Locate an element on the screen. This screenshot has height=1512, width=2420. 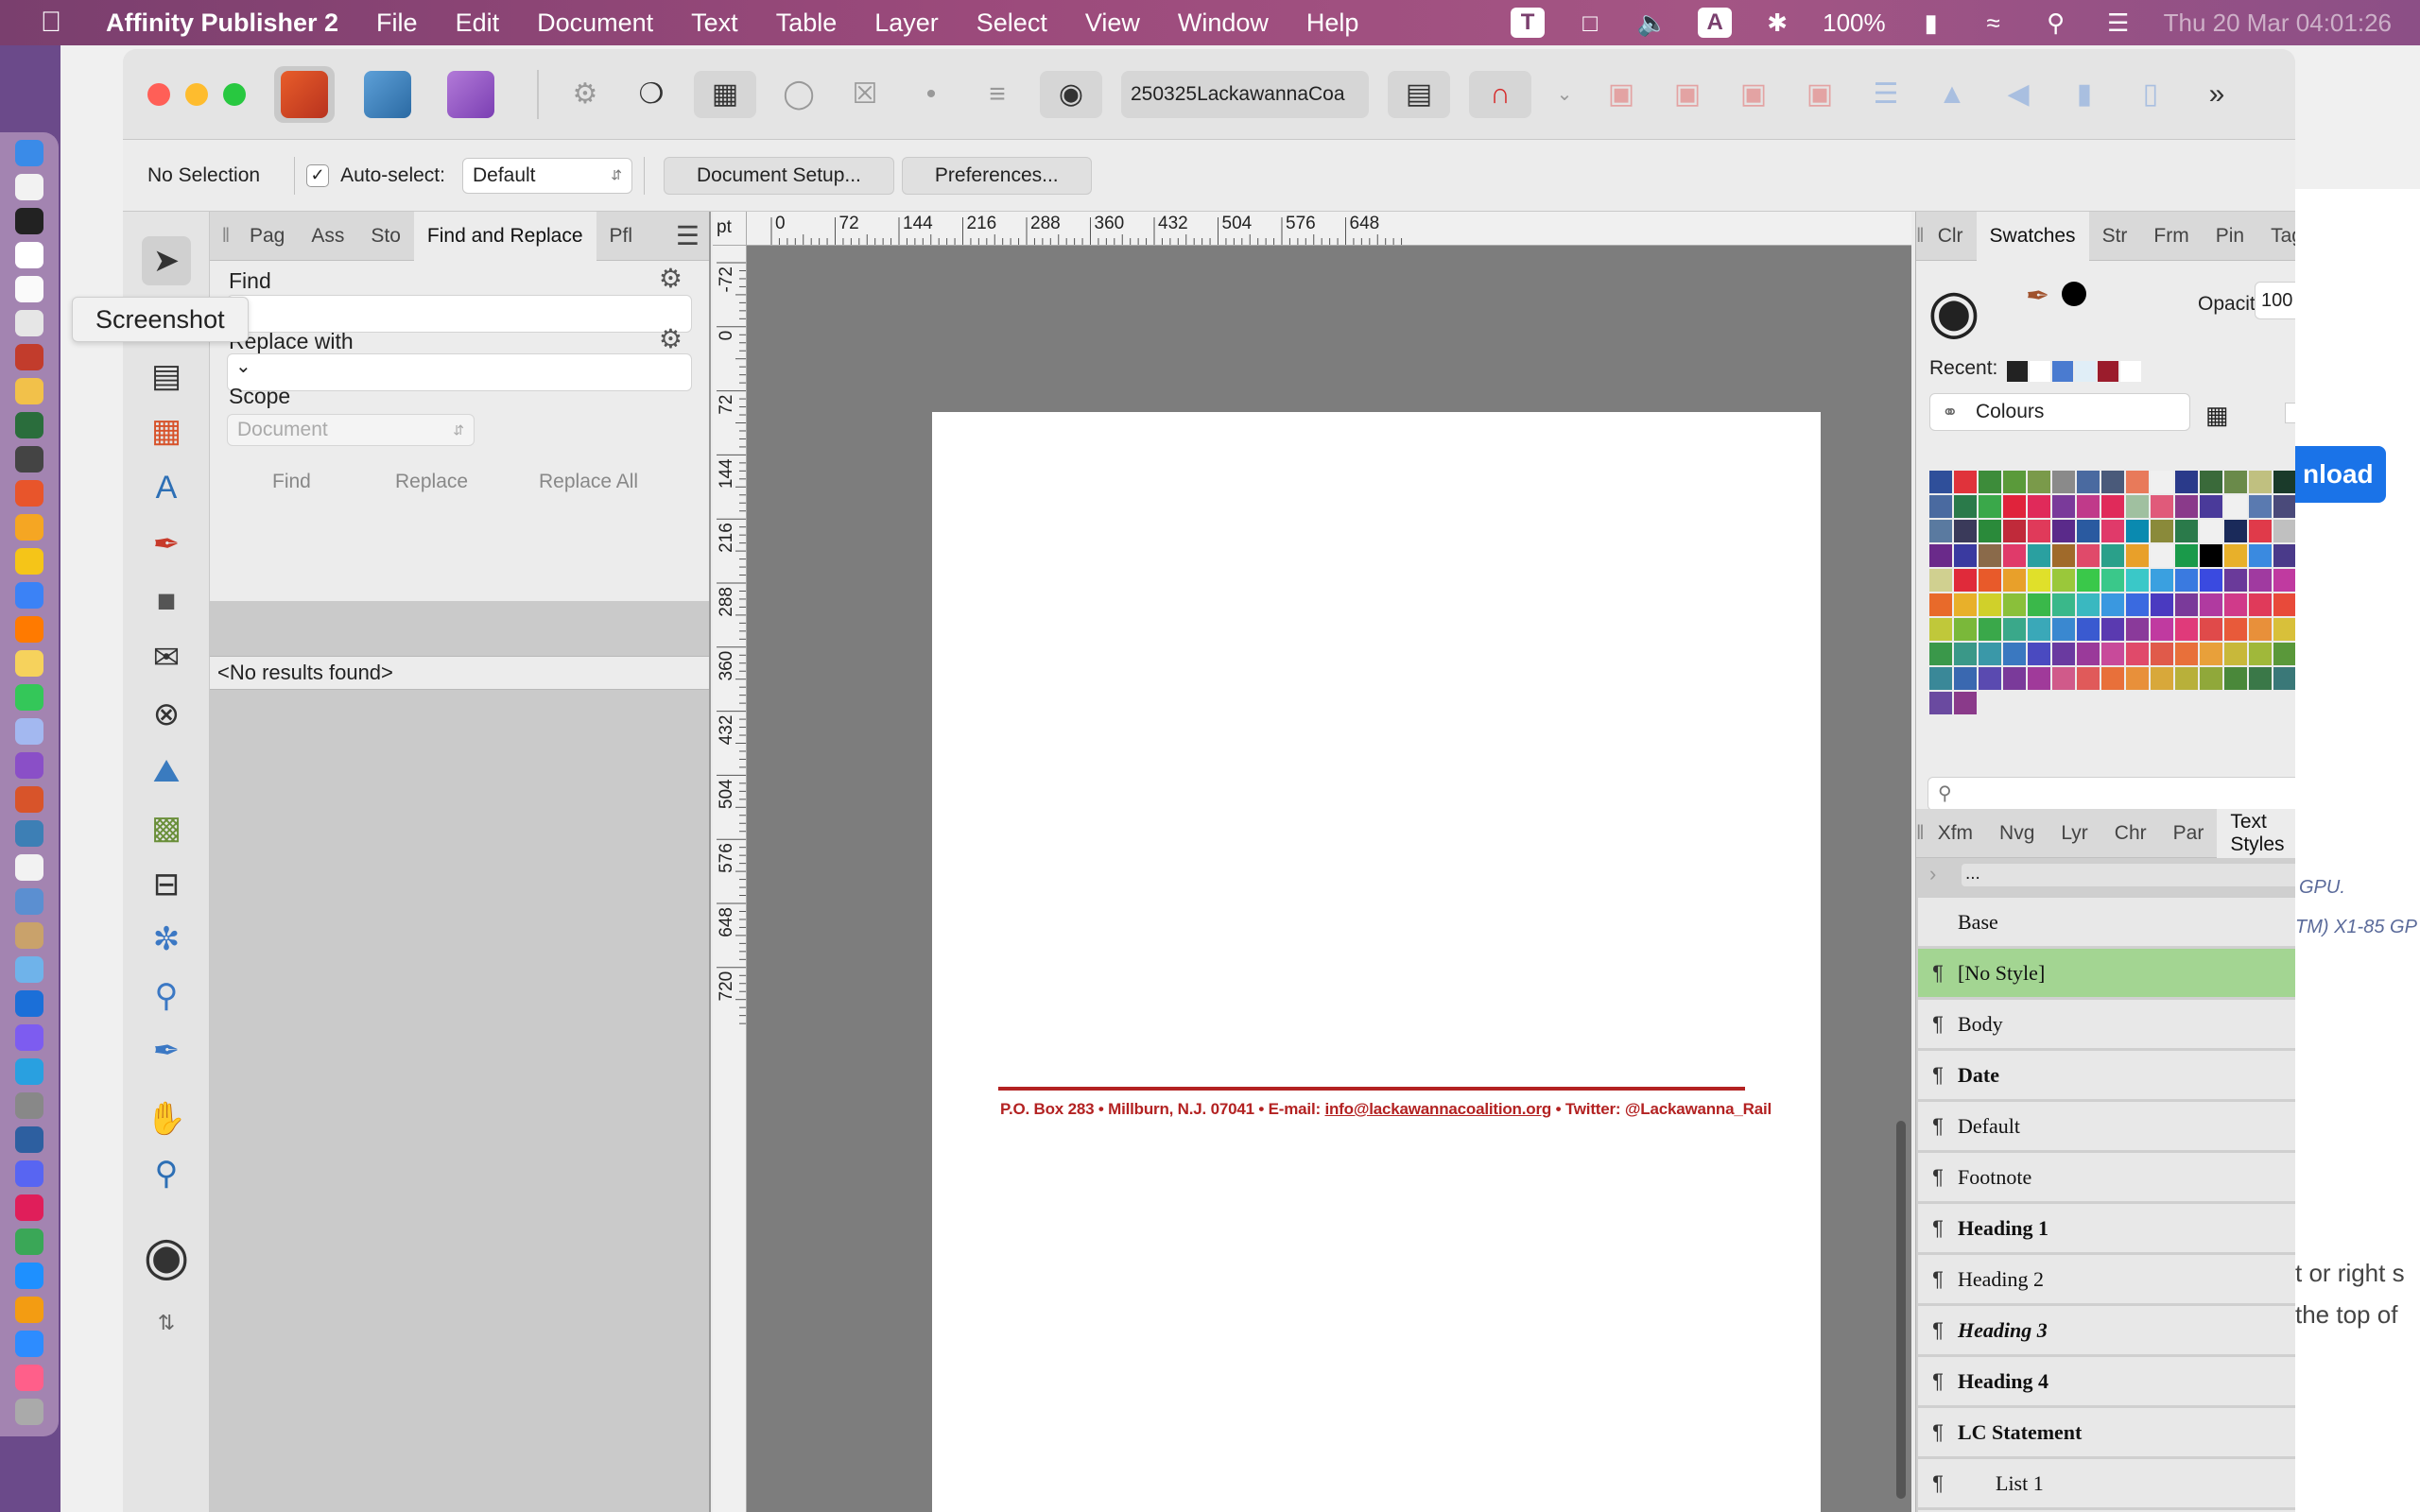
text-style-row: ¶Heading 4☰ is located at coordinates (2106, 1381).